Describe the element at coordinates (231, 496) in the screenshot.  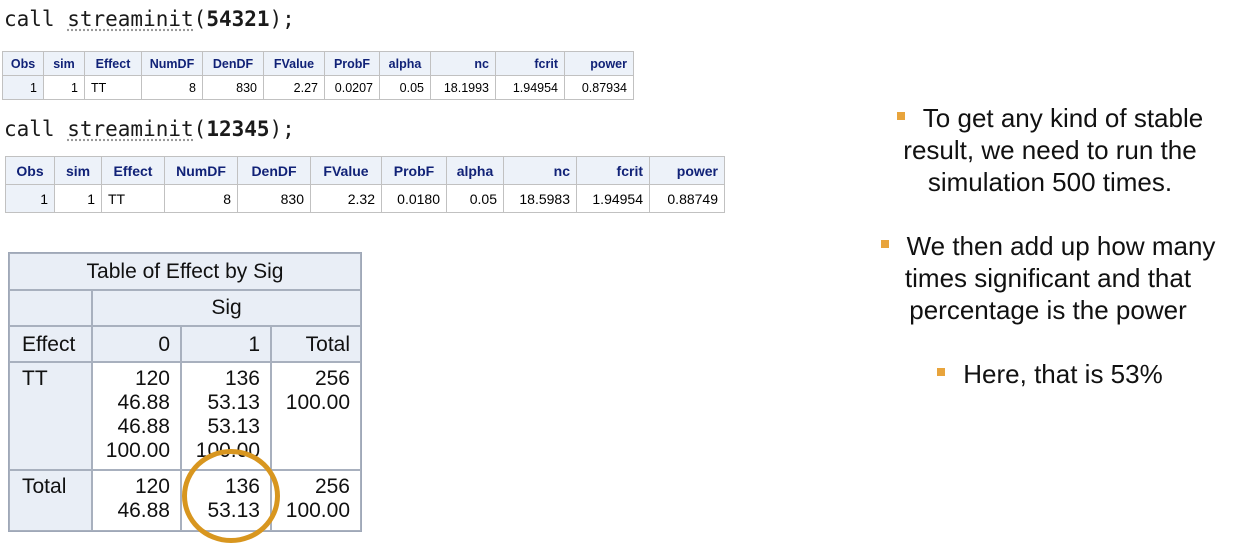
I see `highlight-circle` at that location.